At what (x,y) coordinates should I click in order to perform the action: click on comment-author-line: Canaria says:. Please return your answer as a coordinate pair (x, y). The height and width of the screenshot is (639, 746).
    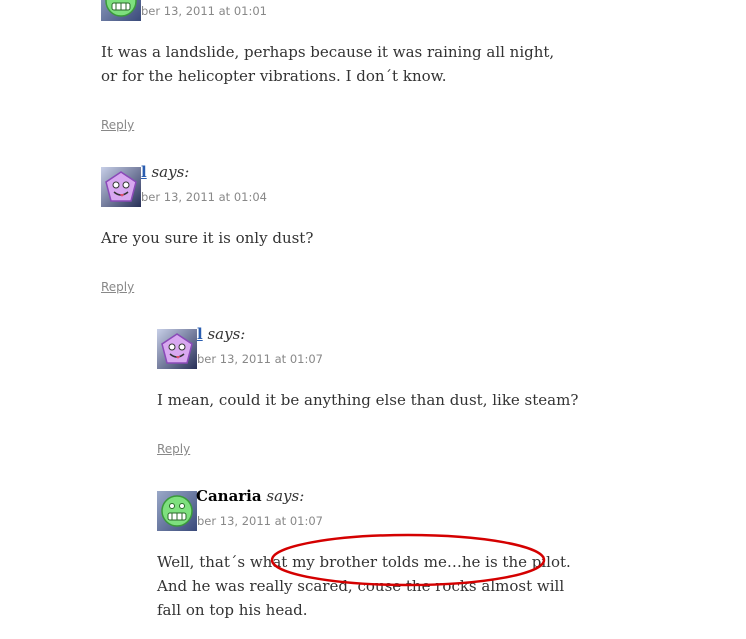
    Looking at the image, I should click on (250, 496).